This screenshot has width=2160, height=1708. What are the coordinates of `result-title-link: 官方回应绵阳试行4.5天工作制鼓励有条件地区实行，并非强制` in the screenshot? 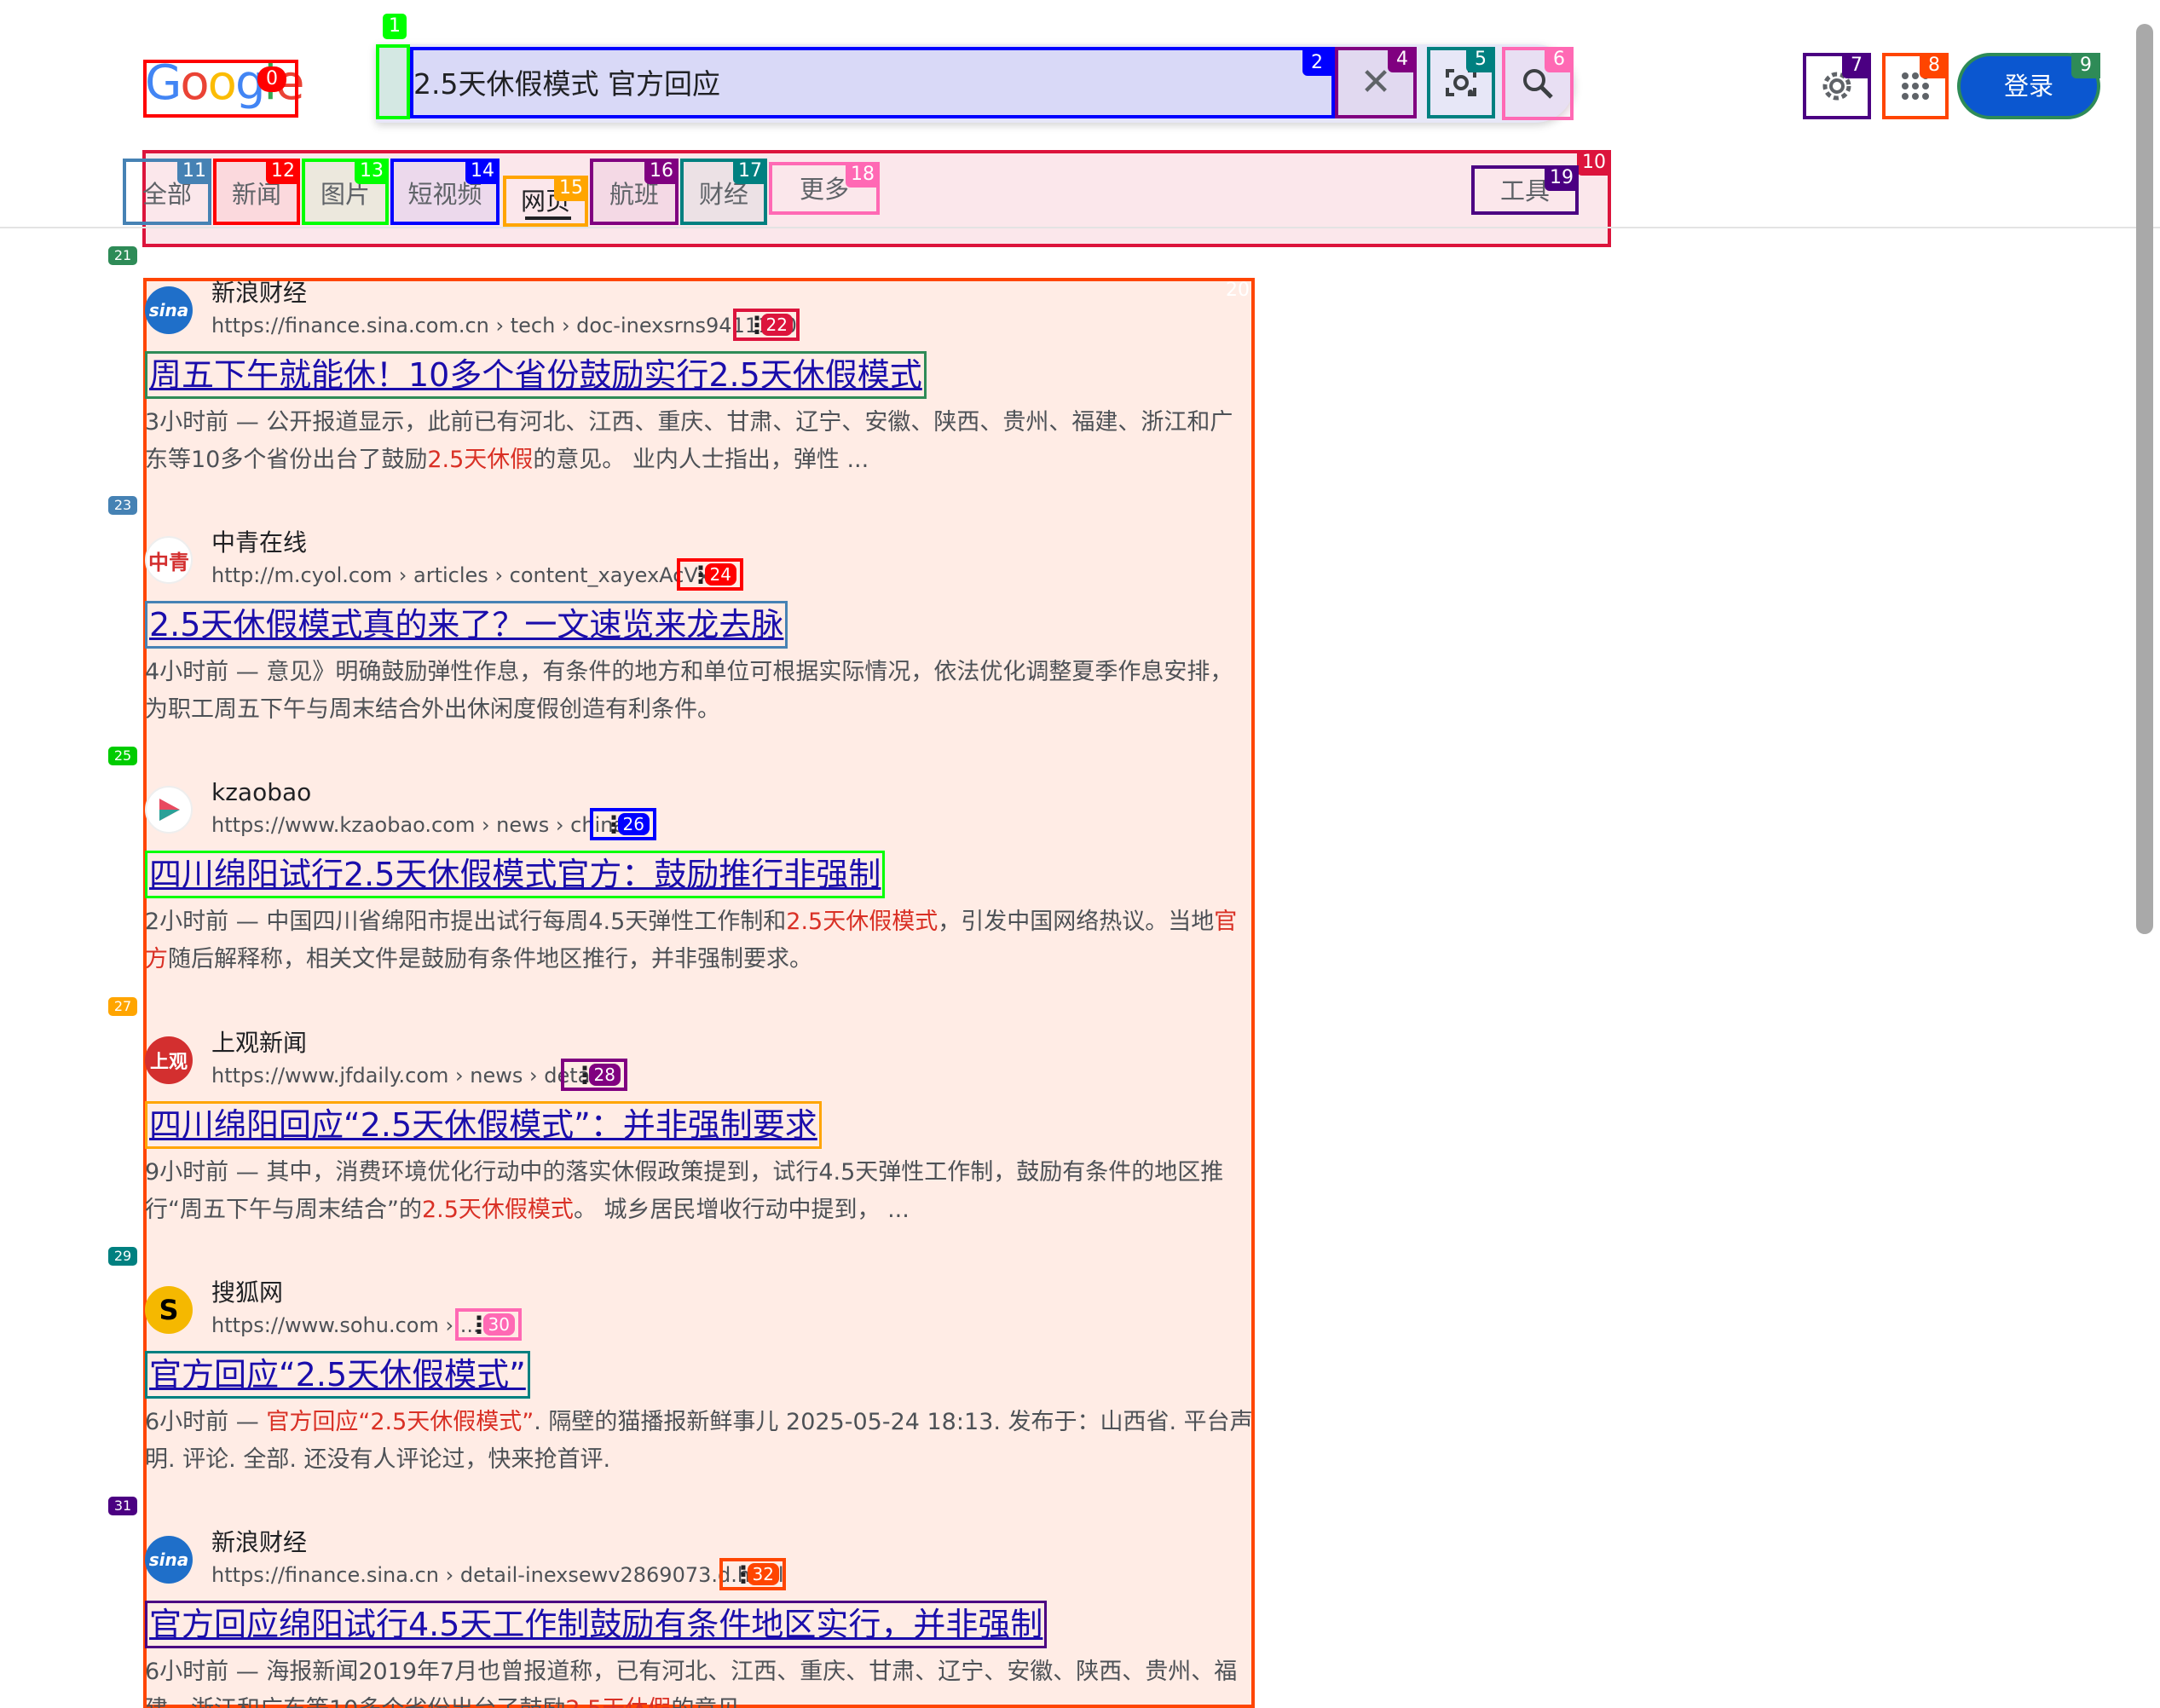 It's located at (596, 1624).